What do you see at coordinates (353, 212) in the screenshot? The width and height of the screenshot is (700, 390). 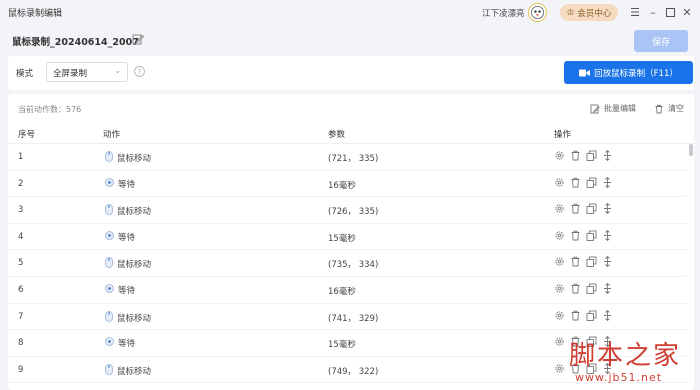 I see `row-params: (726， 335)` at bounding box center [353, 212].